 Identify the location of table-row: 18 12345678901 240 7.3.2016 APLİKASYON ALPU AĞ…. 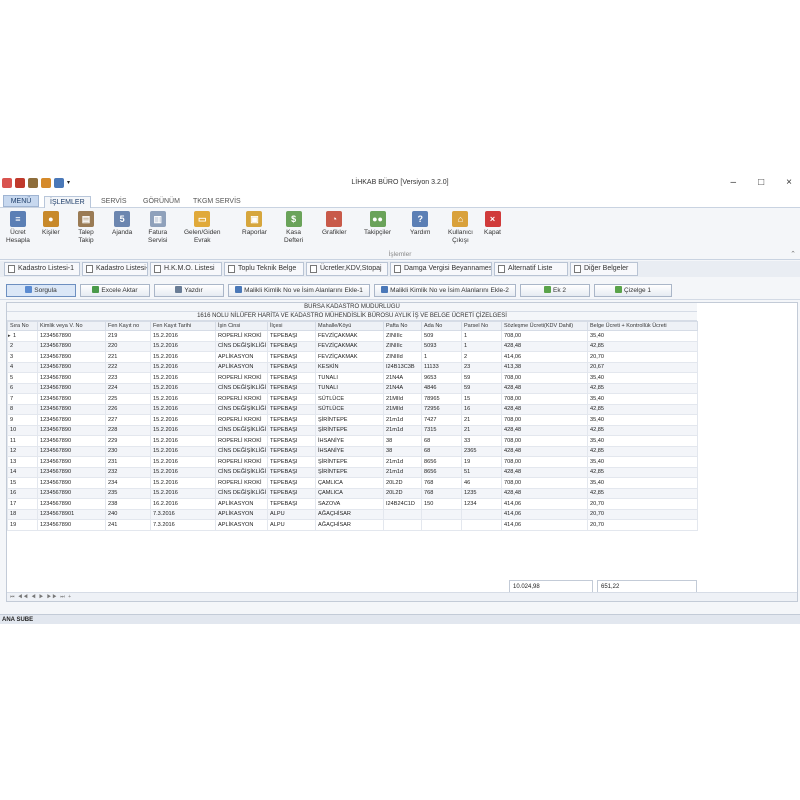
(352, 514).